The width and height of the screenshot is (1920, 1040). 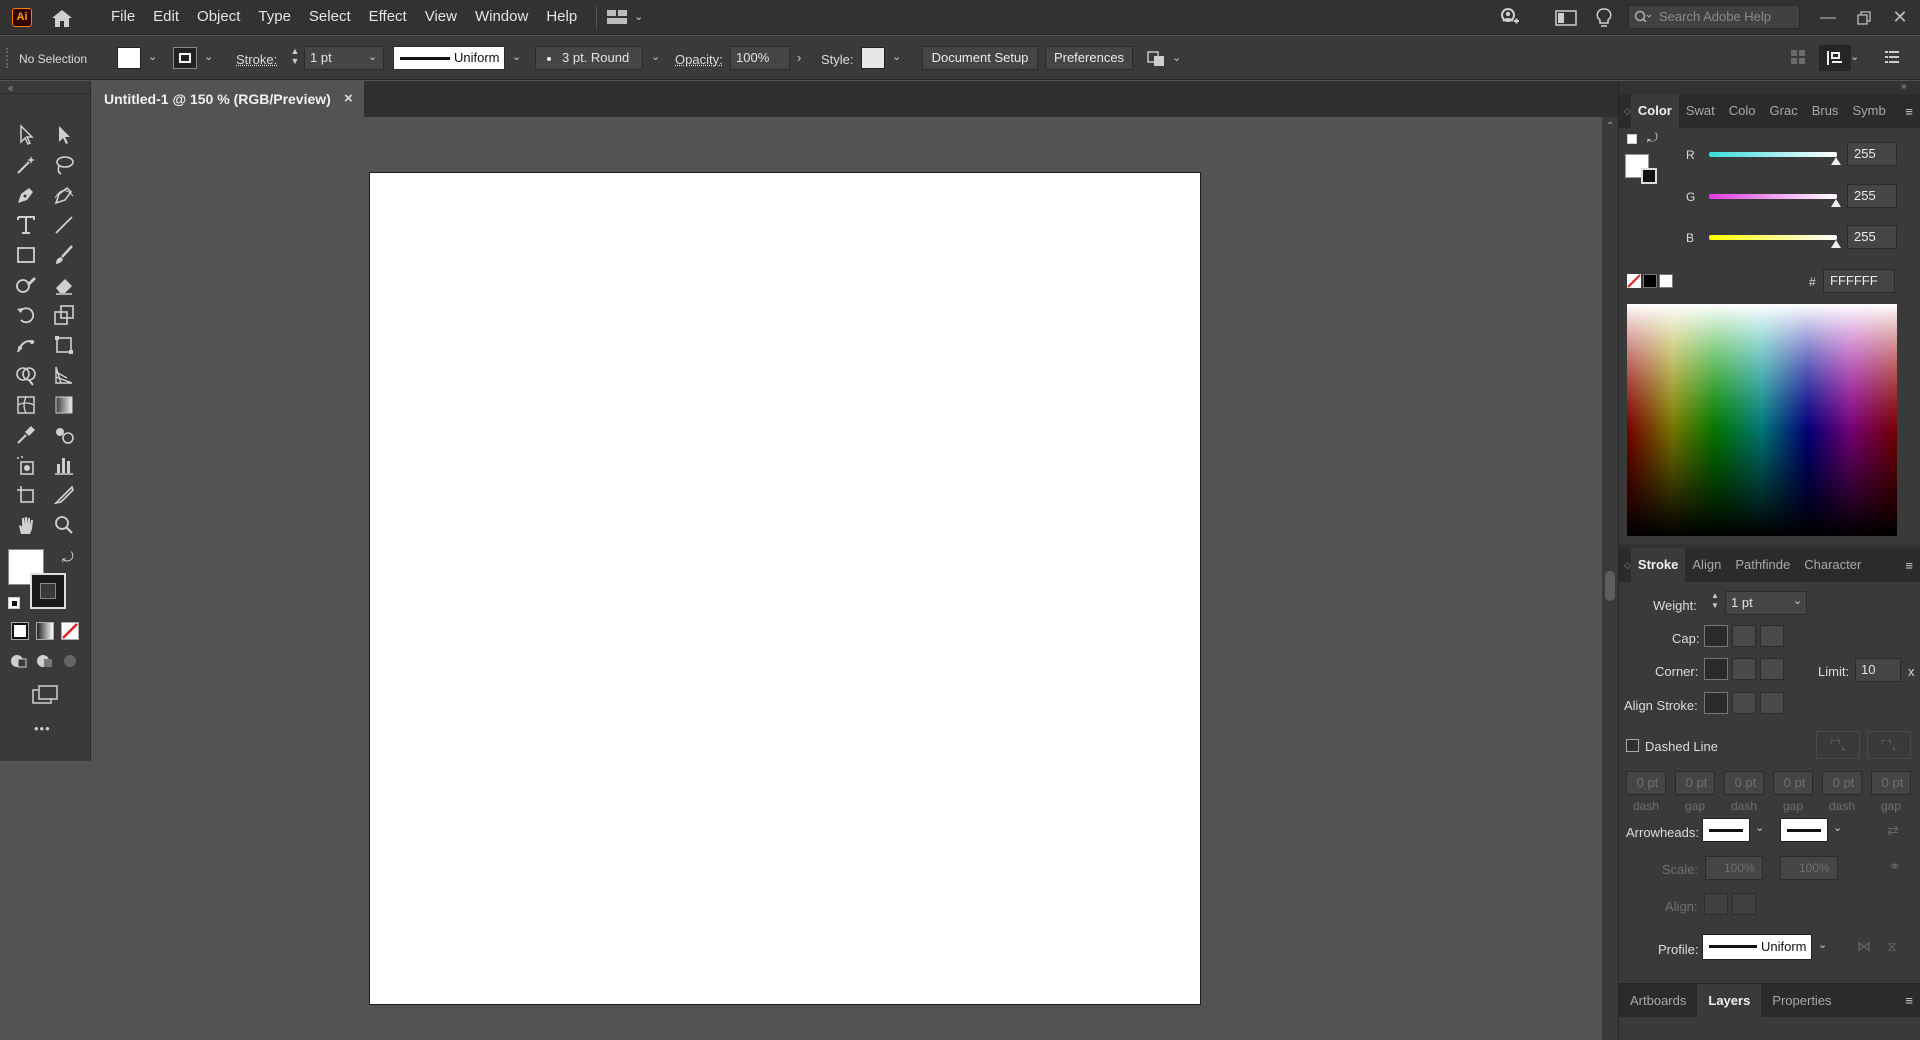 What do you see at coordinates (1744, 669) in the screenshot?
I see `round-join-button` at bounding box center [1744, 669].